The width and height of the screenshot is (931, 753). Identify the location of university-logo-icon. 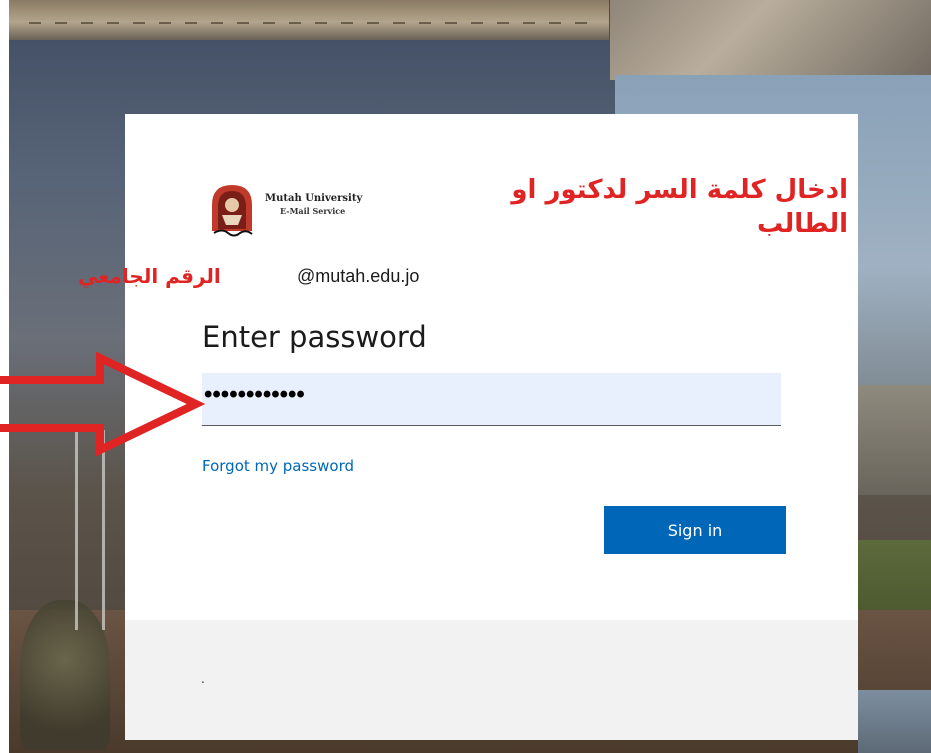
(232, 211).